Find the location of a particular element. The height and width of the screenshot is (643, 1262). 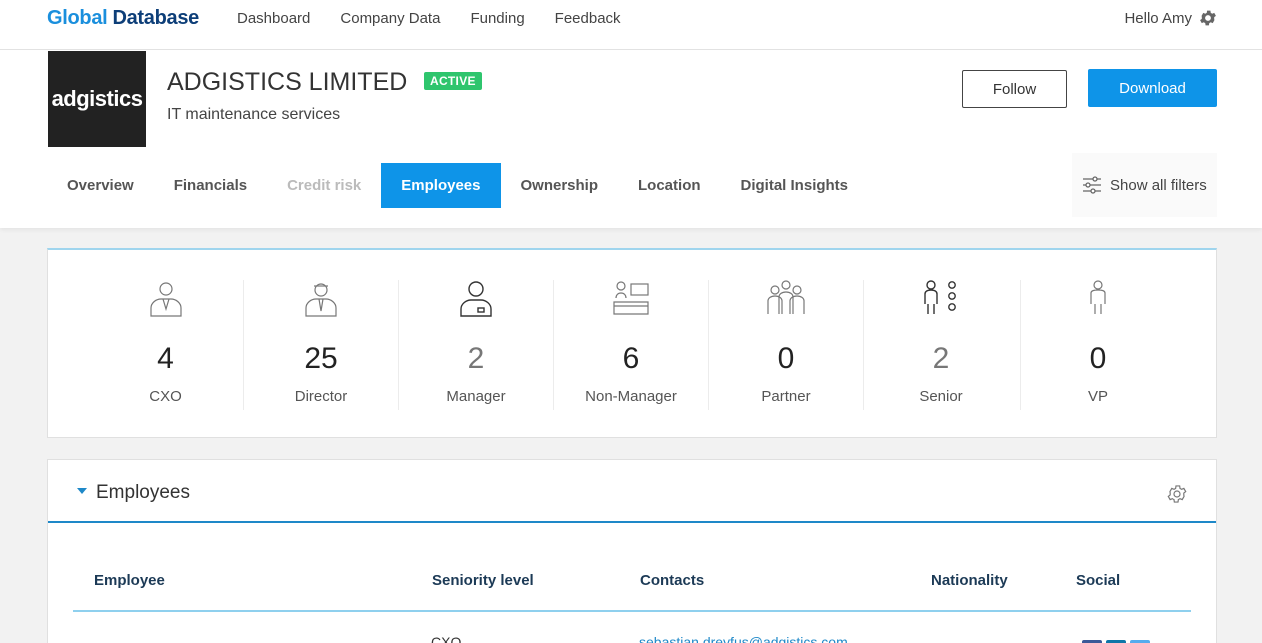

tab-employees: Employees is located at coordinates (441, 185).